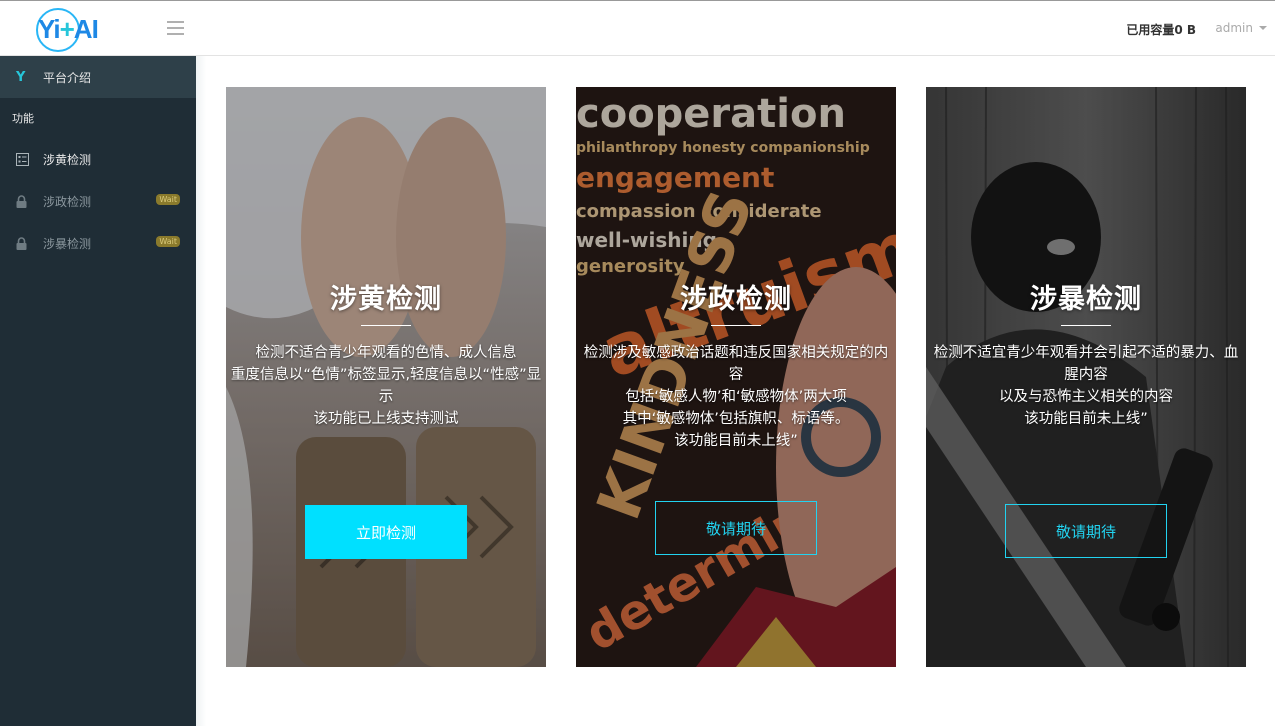 The width and height of the screenshot is (1275, 726). I want to click on desc-line: 重度信息以“色情”标签显示,轻度信息以“性感”显, so click(386, 375).